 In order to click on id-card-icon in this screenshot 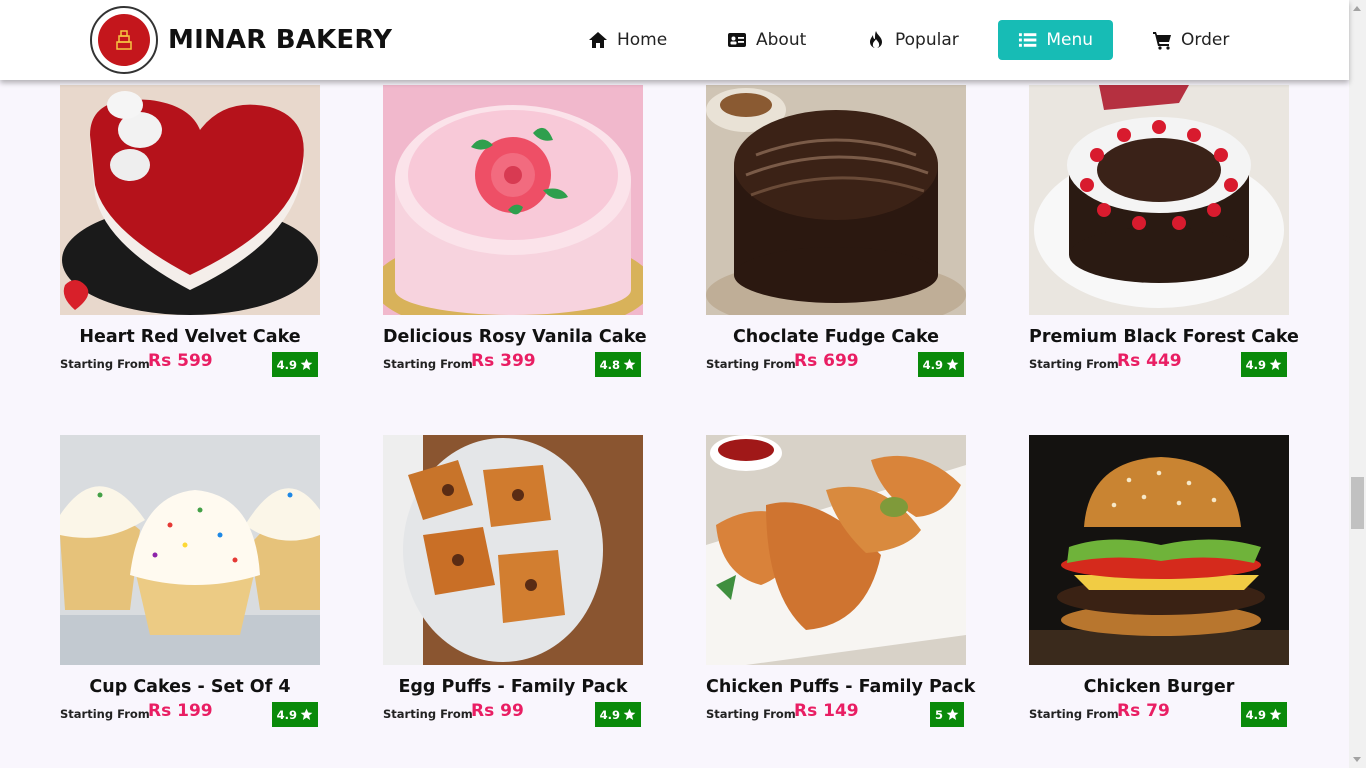, I will do `click(737, 40)`.